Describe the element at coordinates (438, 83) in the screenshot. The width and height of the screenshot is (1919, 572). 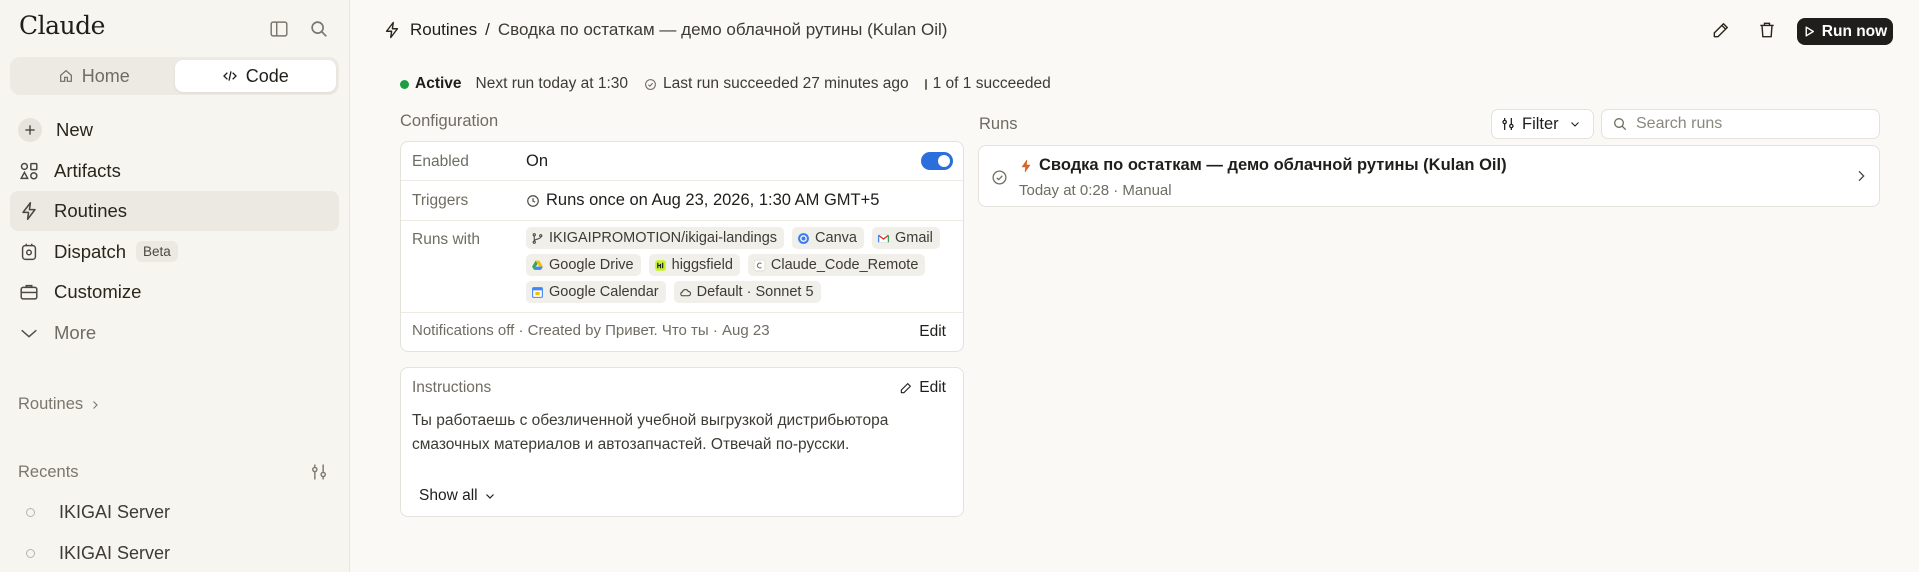
I see `status-active-label: Active` at that location.